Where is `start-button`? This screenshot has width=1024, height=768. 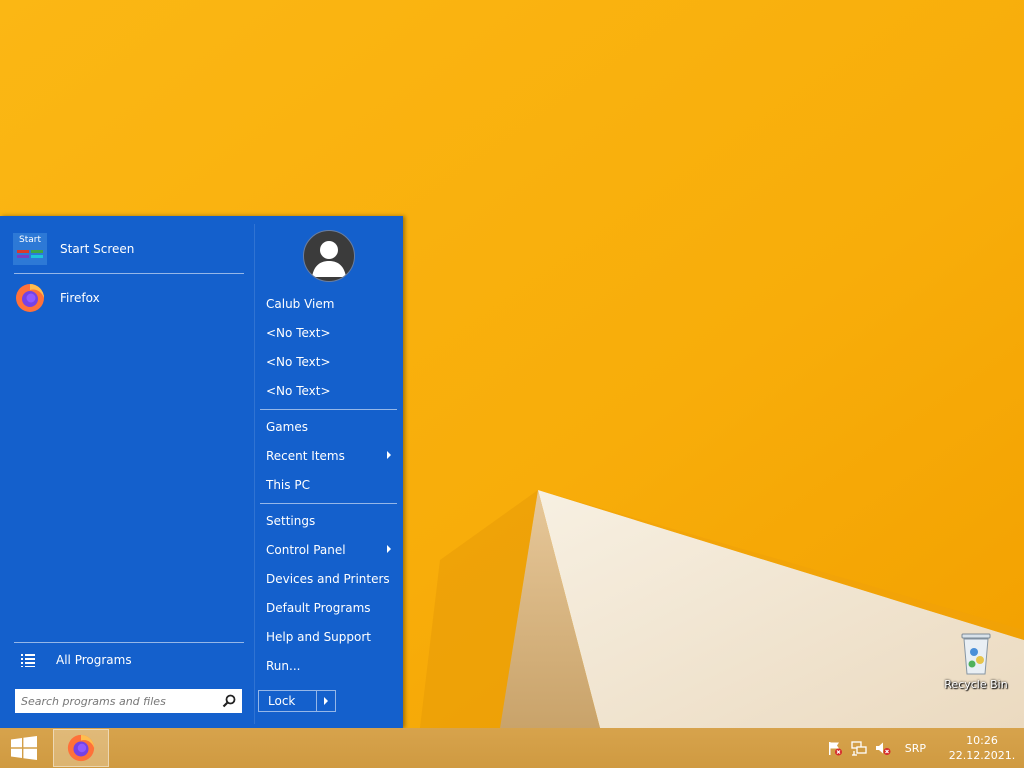
start-button is located at coordinates (24, 748).